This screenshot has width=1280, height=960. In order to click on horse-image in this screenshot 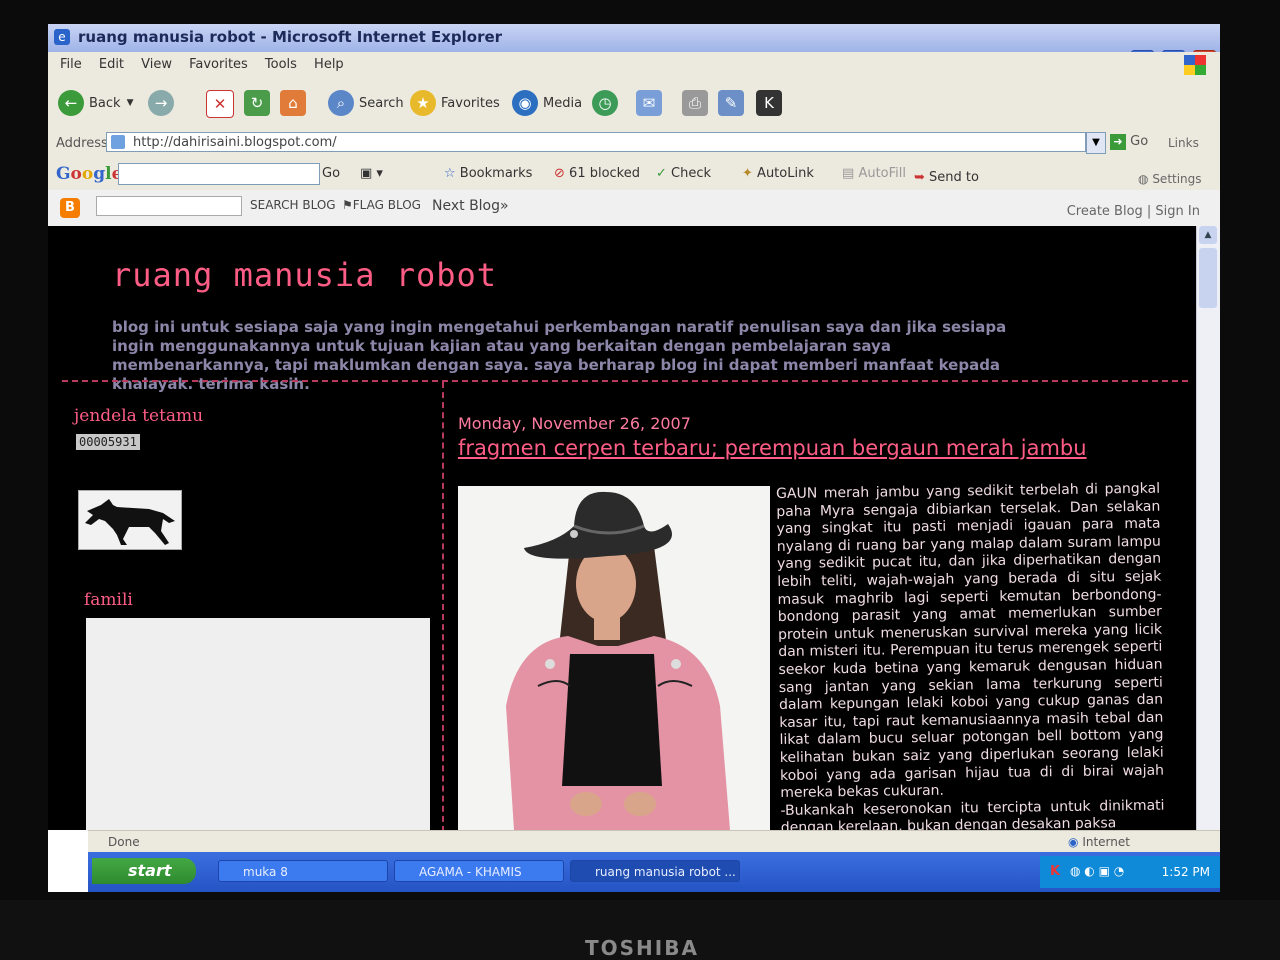, I will do `click(130, 520)`.